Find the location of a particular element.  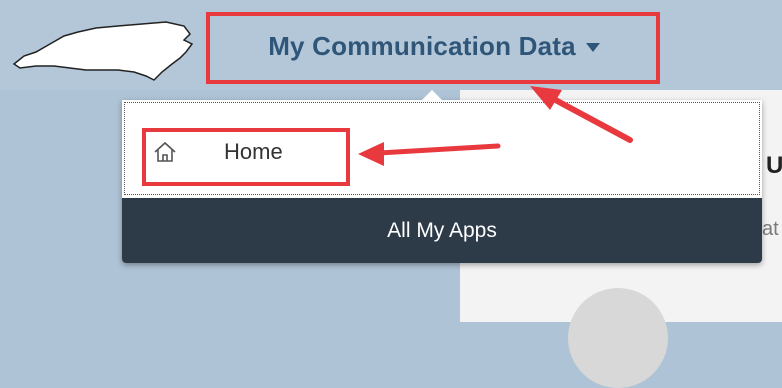

state-outline-logo is located at coordinates (103, 51).